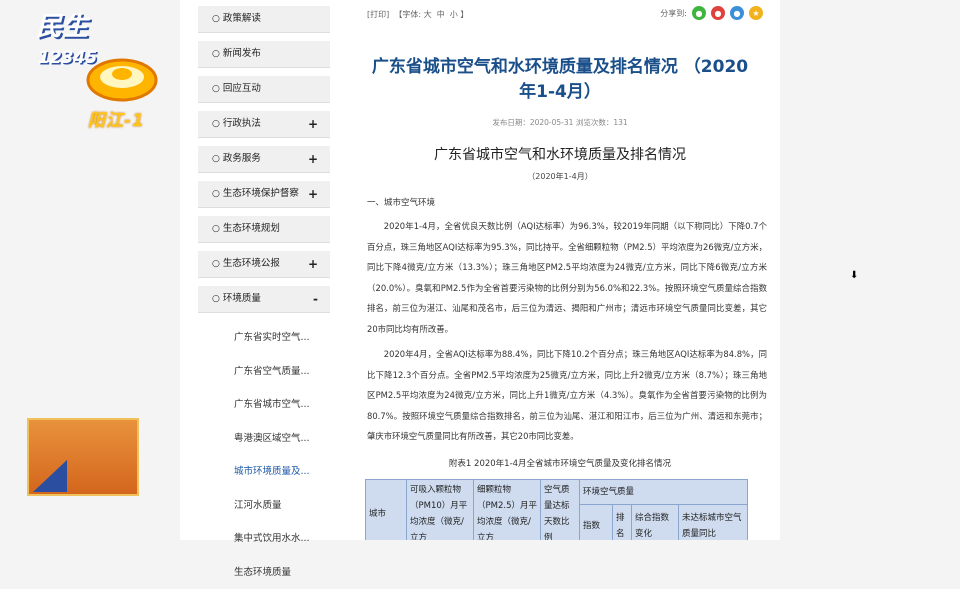 This screenshot has height=589, width=960. I want to click on table-header-change: 综合指数变化, so click(655, 522).